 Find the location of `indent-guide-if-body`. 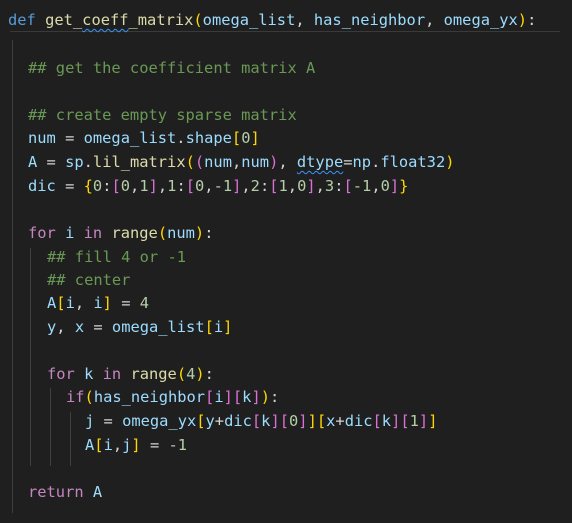

indent-guide-if-body is located at coordinates (70, 439).